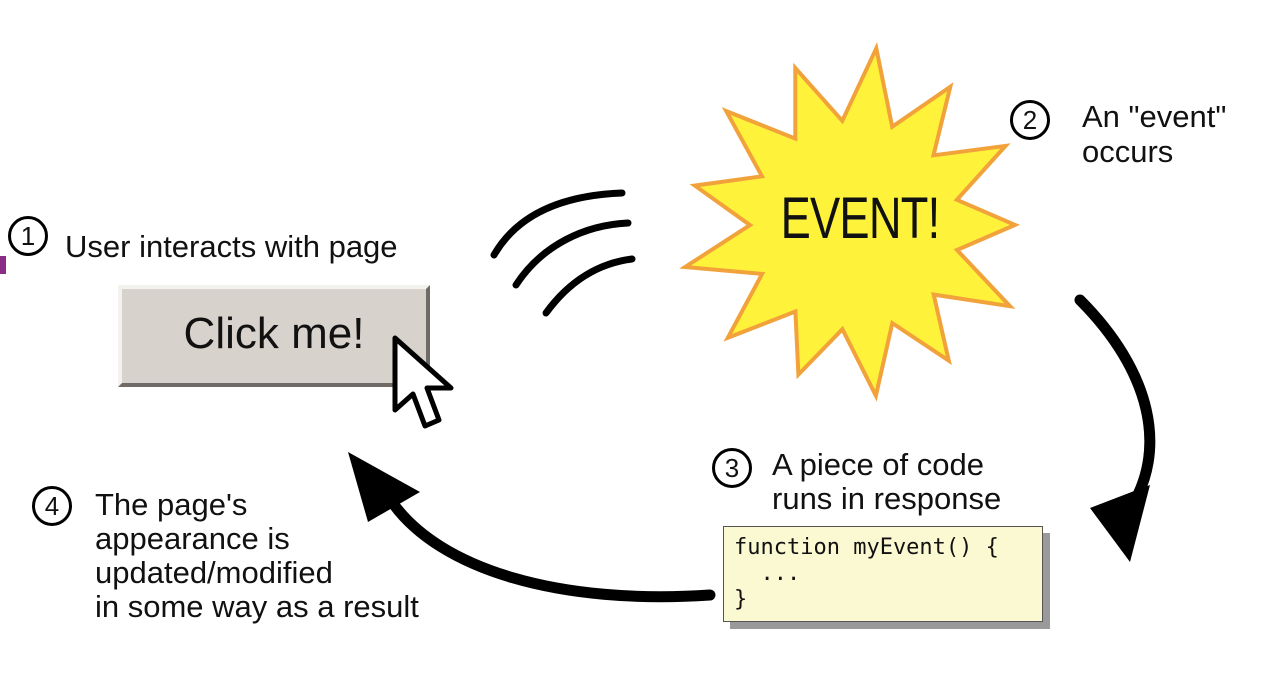 The height and width of the screenshot is (696, 1288). Describe the element at coordinates (28, 236) in the screenshot. I see `step-1-number: 1` at that location.